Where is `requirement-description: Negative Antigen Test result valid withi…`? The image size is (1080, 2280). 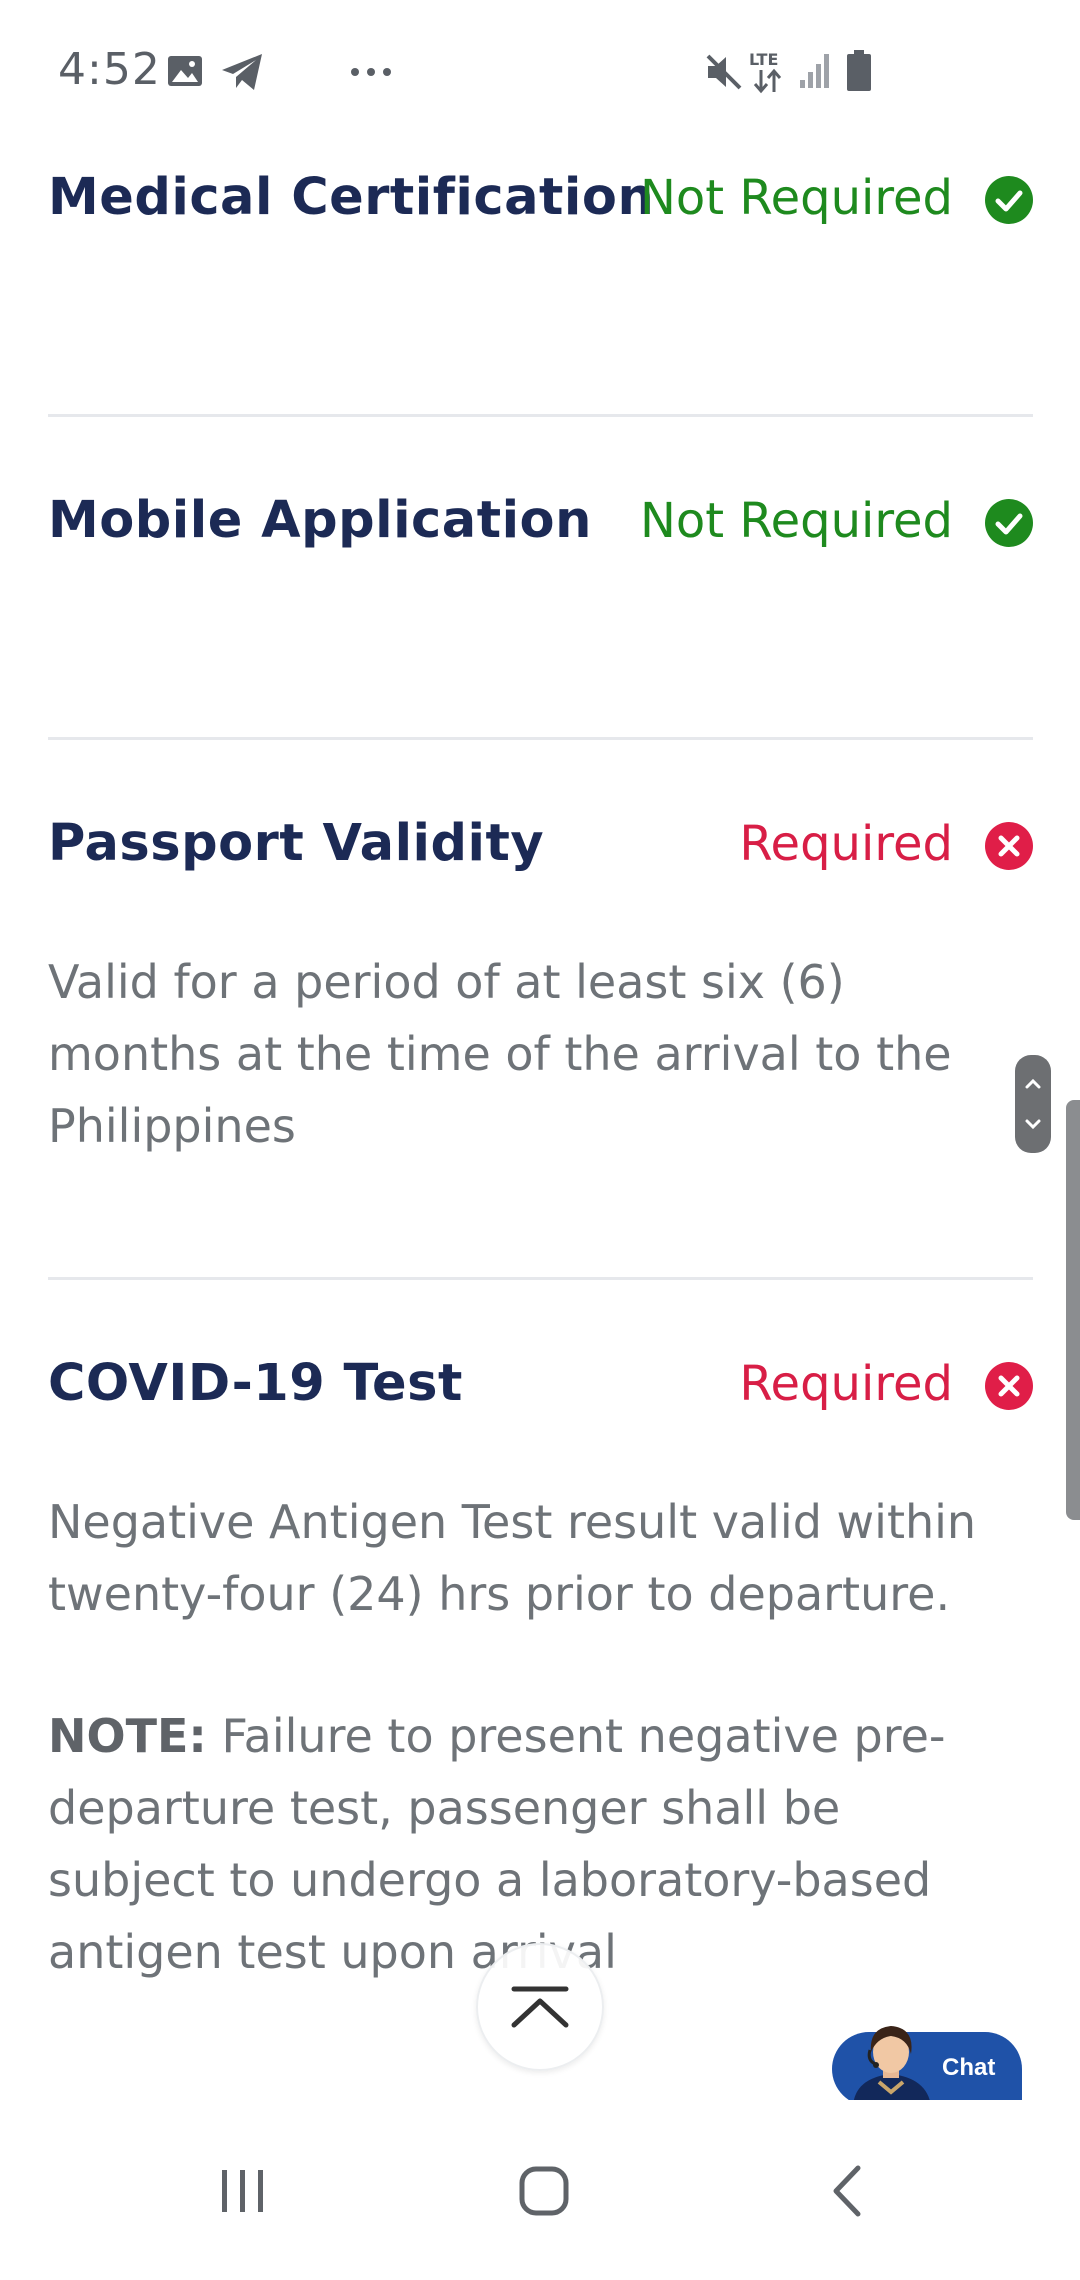 requirement-description: Negative Antigen Test result valid withi… is located at coordinates (512, 1558).